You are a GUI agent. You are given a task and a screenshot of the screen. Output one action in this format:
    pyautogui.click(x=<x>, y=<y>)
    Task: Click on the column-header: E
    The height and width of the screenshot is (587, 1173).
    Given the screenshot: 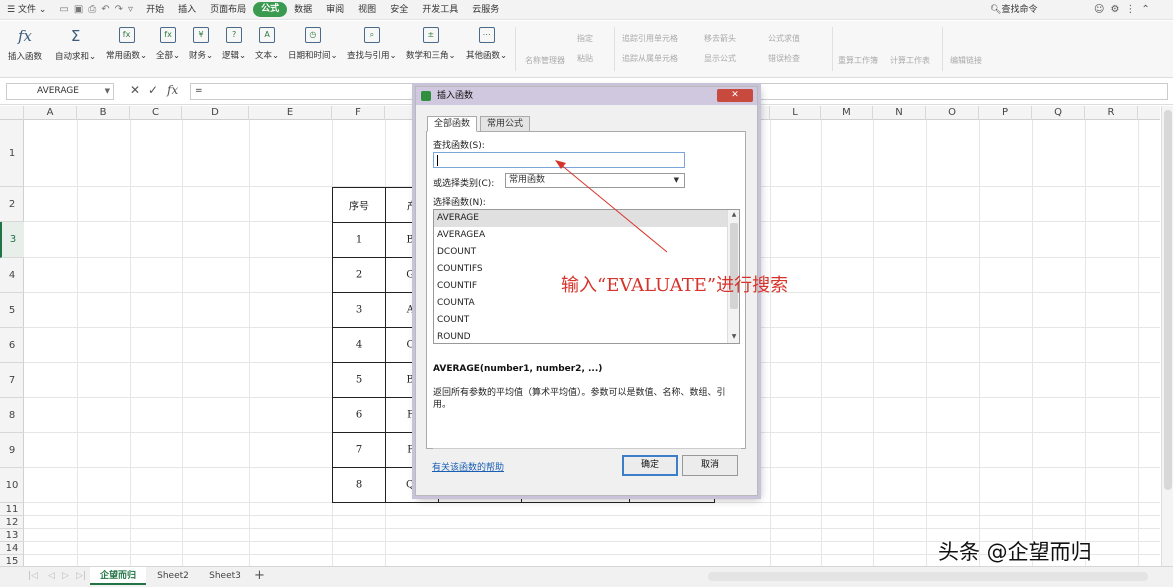 What is the action you would take?
    pyautogui.click(x=290, y=113)
    